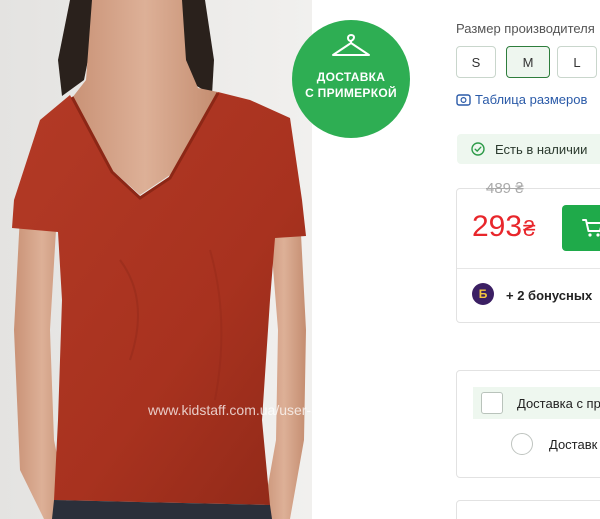 The width and height of the screenshot is (600, 519). I want to click on delivery-option-fitting: Доставка с пр, so click(536, 403).